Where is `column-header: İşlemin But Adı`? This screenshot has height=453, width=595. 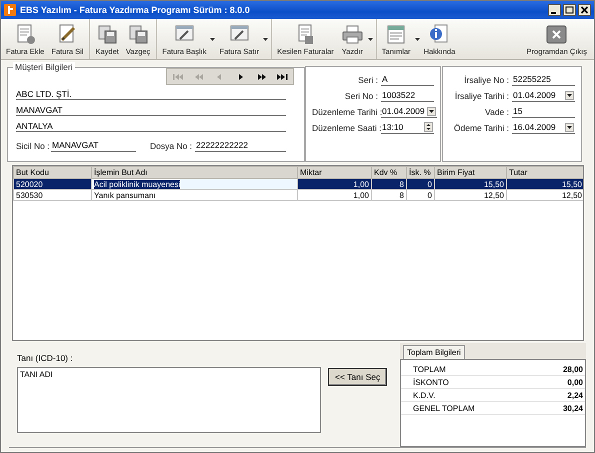
column-header: İşlemin But Adı is located at coordinates (195, 172).